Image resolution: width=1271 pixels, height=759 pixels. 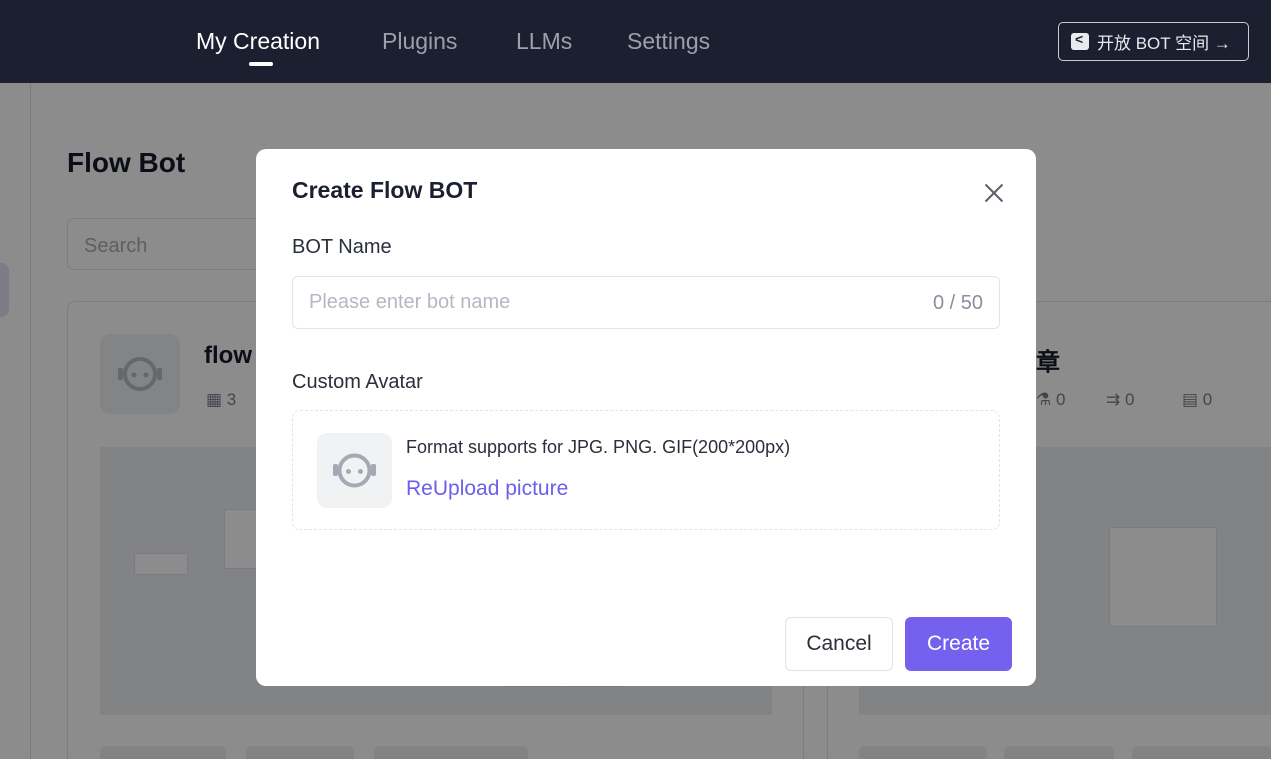 What do you see at coordinates (668, 41) in the screenshot?
I see `tab-settings: Settings` at bounding box center [668, 41].